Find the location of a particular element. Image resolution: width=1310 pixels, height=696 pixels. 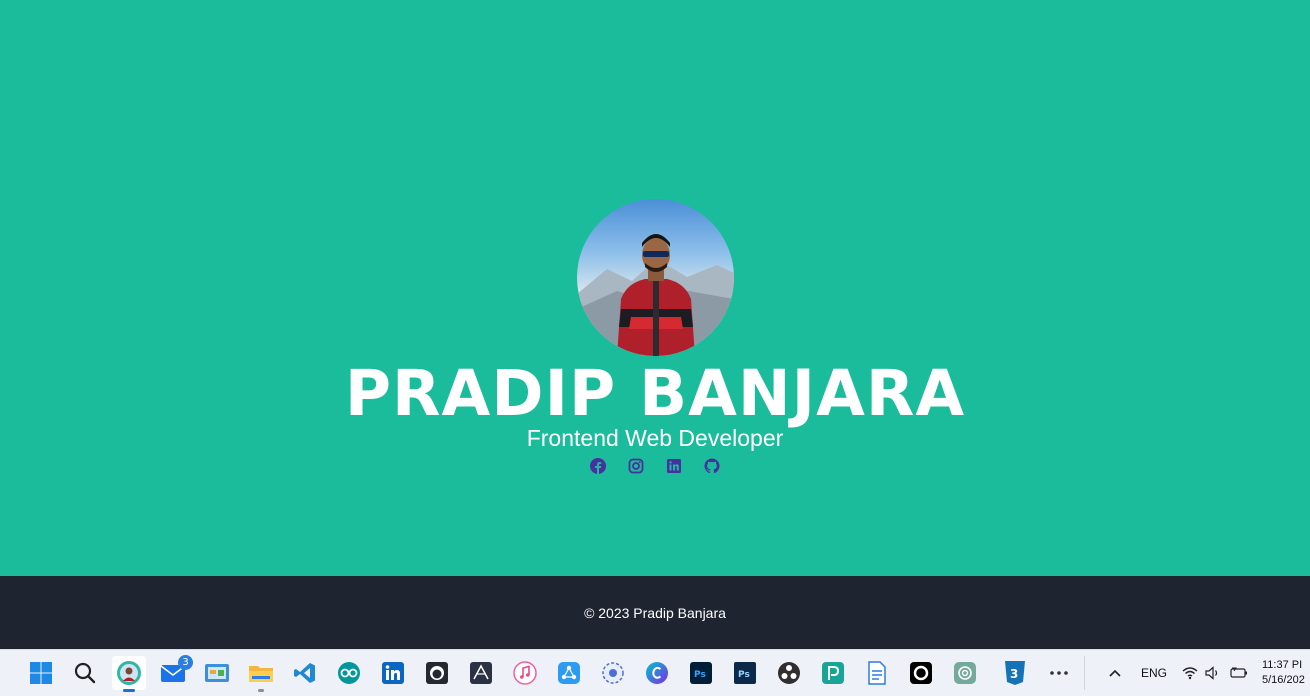

photoshop-classic-icon: Ps is located at coordinates (745, 673).